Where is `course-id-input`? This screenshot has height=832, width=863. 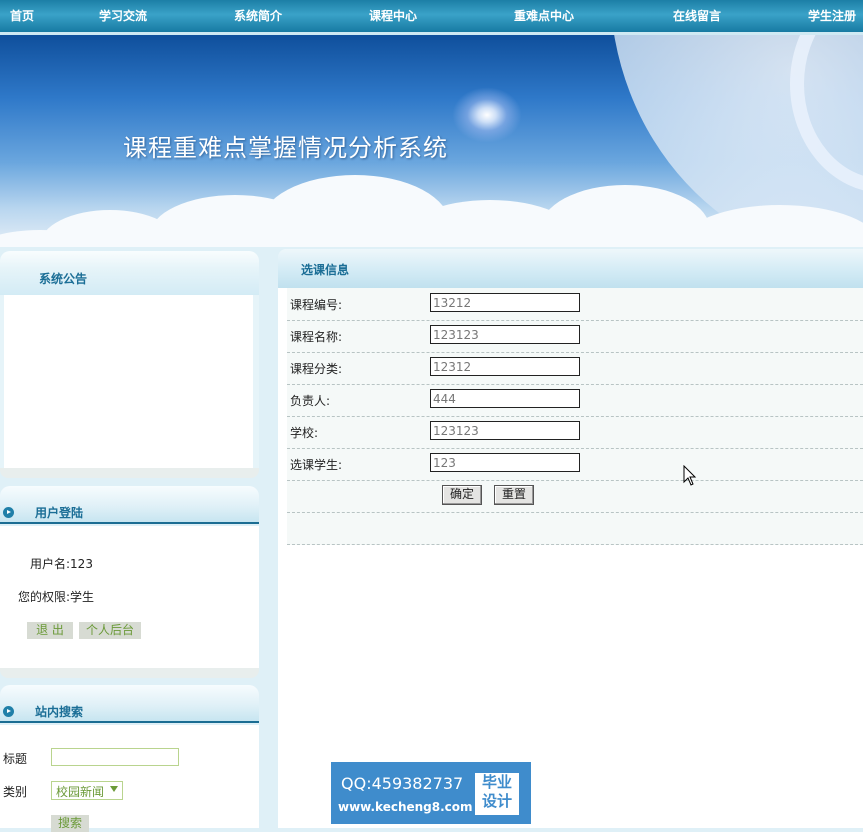
course-id-input is located at coordinates (505, 302).